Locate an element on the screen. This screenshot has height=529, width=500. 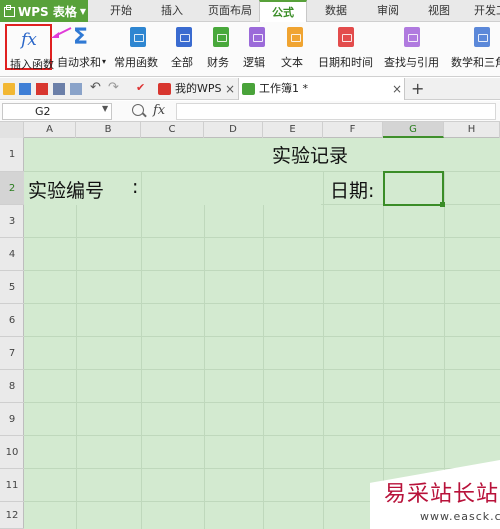
logic-icon is located at coordinates (257, 37).